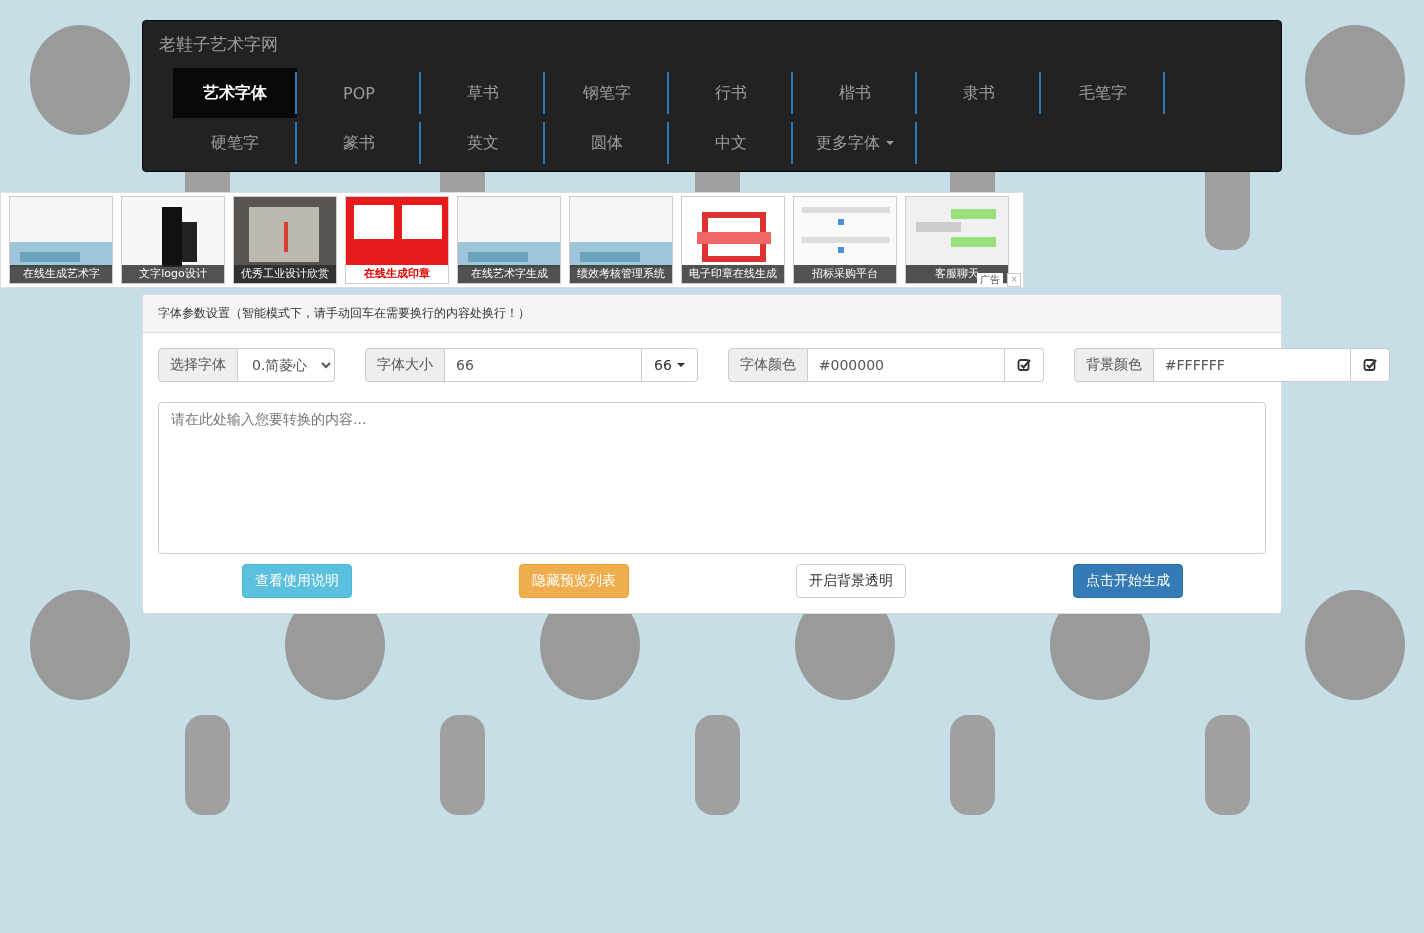 The image size is (1424, 933). Describe the element at coordinates (731, 143) in the screenshot. I see `nav-link: 中文` at that location.